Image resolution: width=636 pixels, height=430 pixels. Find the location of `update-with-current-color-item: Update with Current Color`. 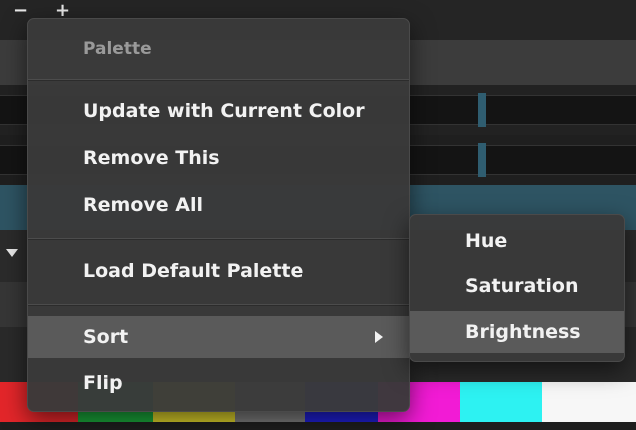

update-with-current-color-item: Update with Current Color is located at coordinates (218, 111).